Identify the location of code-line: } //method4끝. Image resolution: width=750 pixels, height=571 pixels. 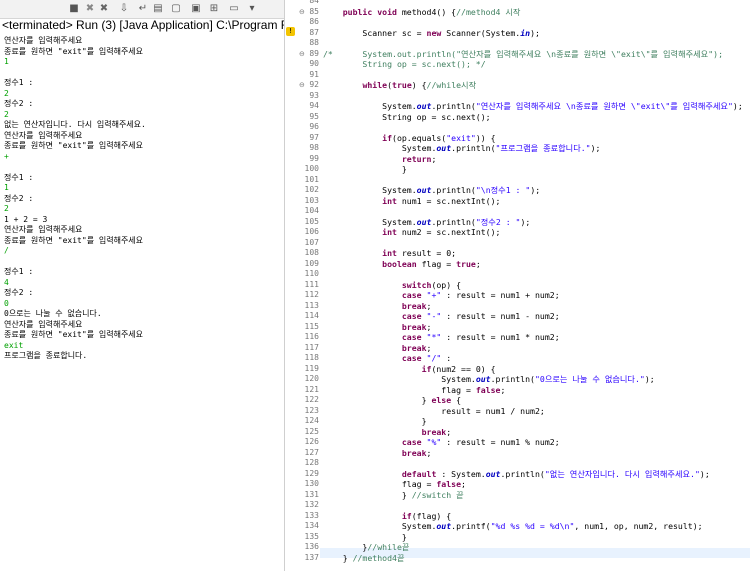
(364, 558).